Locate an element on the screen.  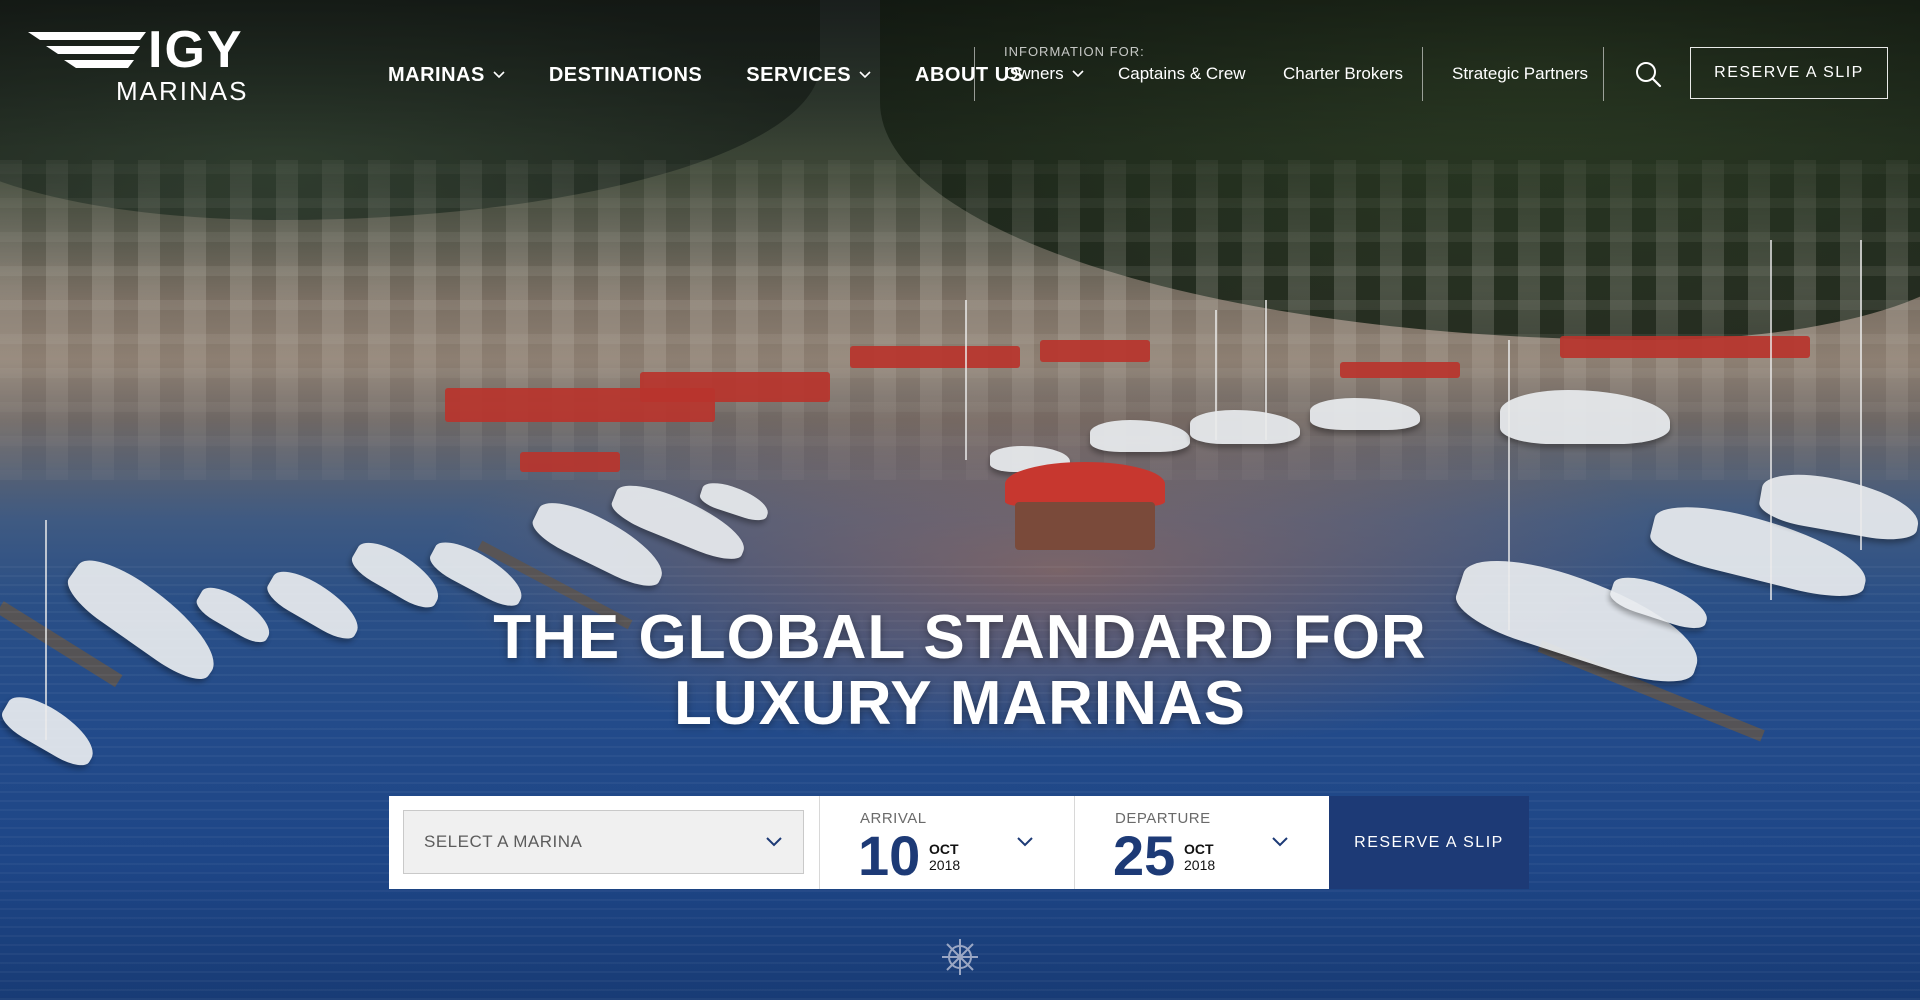
search-icon is located at coordinates (1648, 74).